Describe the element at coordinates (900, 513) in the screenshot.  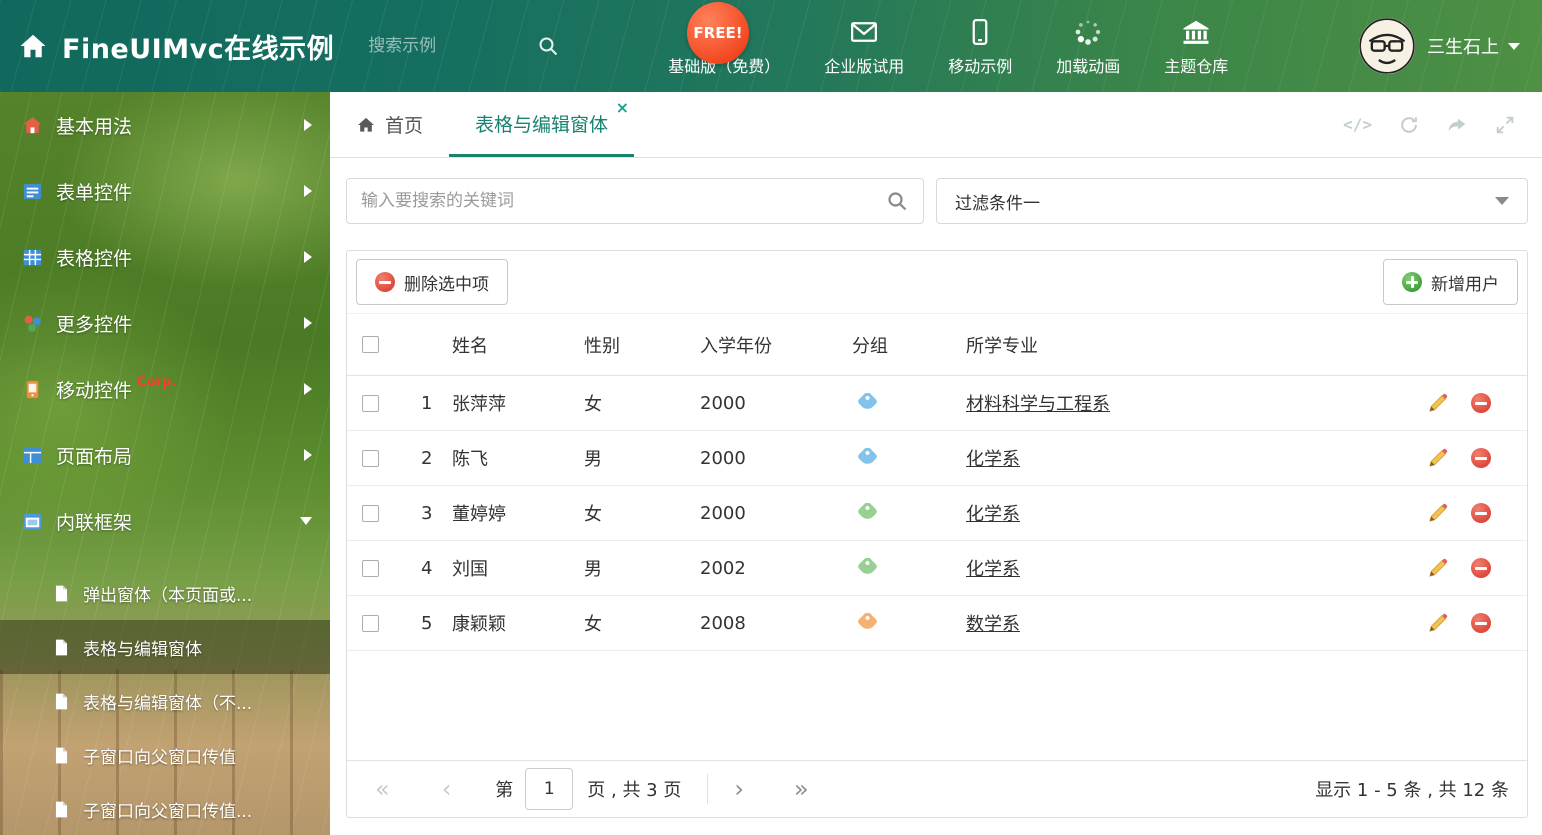
I see `cell-group` at that location.